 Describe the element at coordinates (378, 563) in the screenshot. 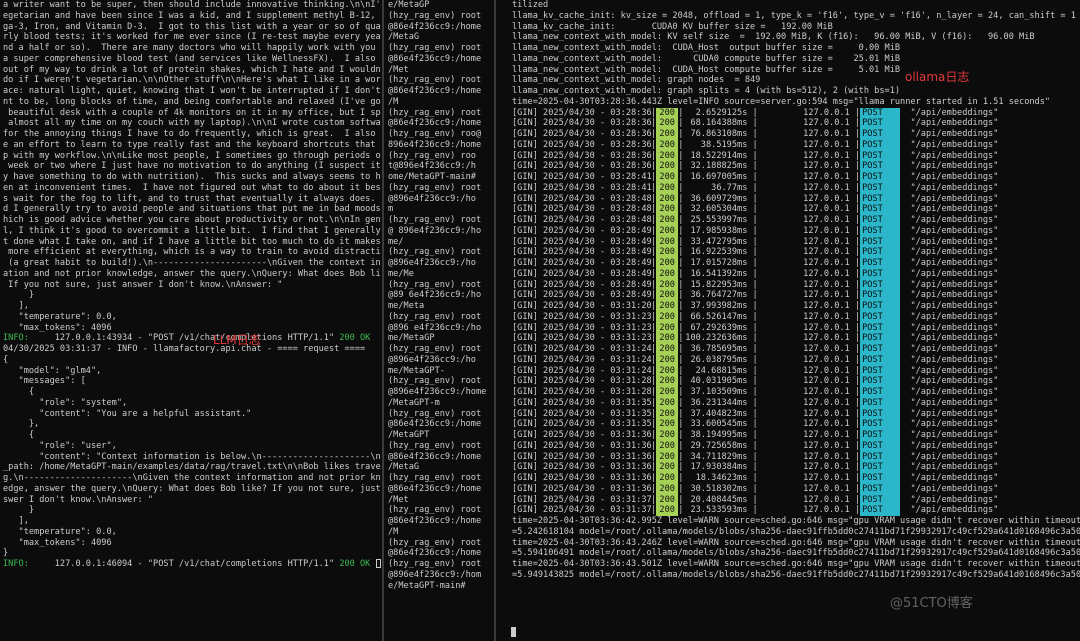

I see `terminal-cursor` at that location.